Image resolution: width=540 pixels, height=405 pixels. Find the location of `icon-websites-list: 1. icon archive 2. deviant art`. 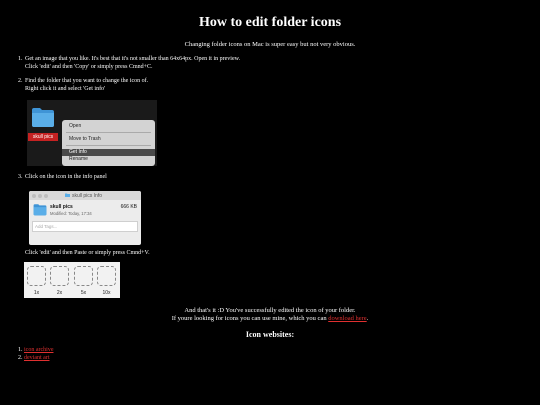

icon-websites-list: 1. icon archive 2. deviant art is located at coordinates (35, 354).